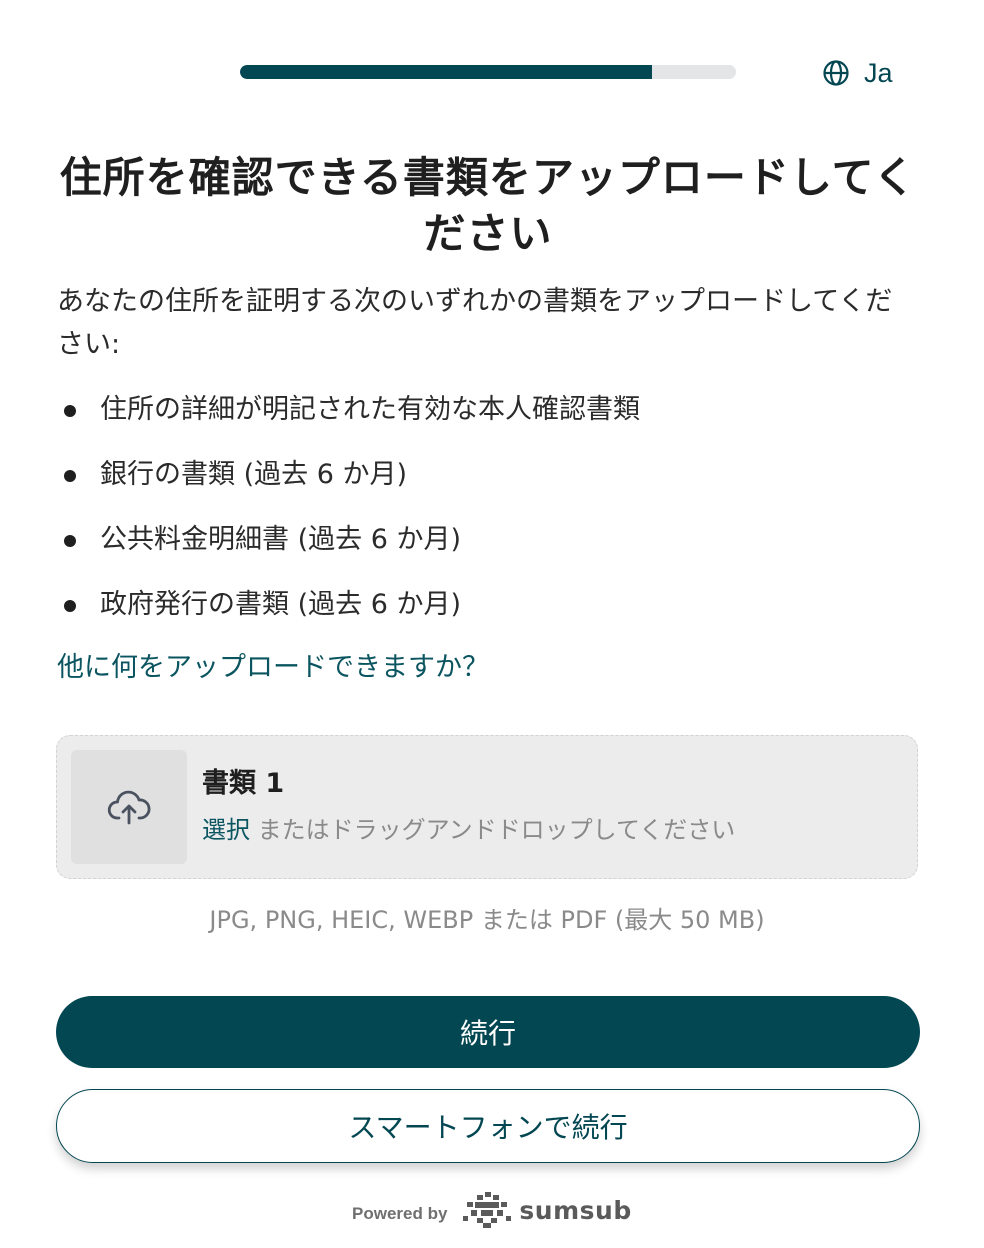  What do you see at coordinates (280, 539) in the screenshot?
I see `list-item-label: 公共料金明細書 (過去 6 か月)` at bounding box center [280, 539].